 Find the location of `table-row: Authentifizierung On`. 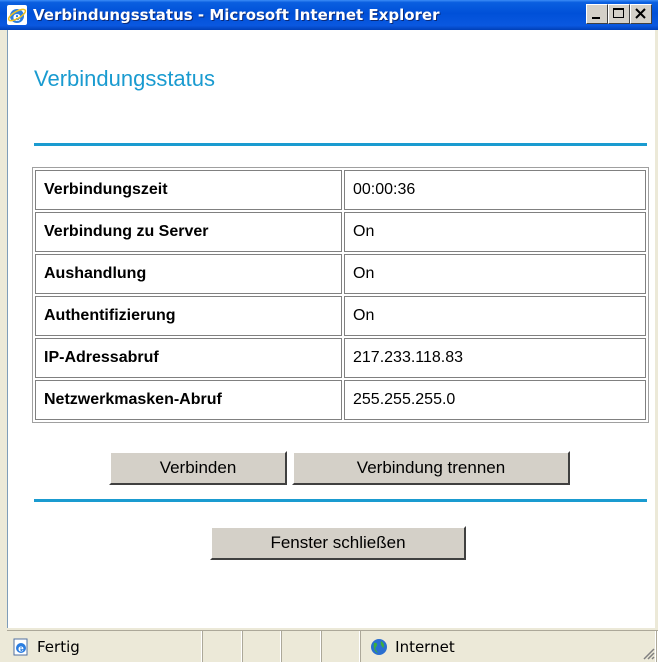

table-row: Authentifizierung On is located at coordinates (340, 316).